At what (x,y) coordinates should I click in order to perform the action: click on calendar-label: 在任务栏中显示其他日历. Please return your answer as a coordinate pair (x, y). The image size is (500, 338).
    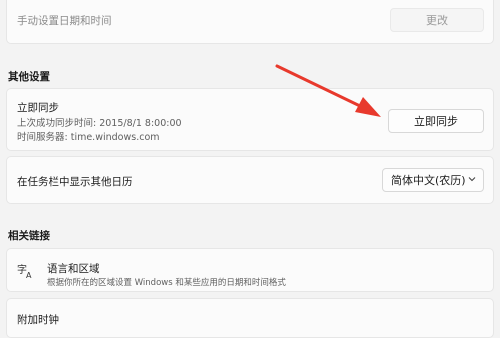
    Looking at the image, I should click on (75, 182).